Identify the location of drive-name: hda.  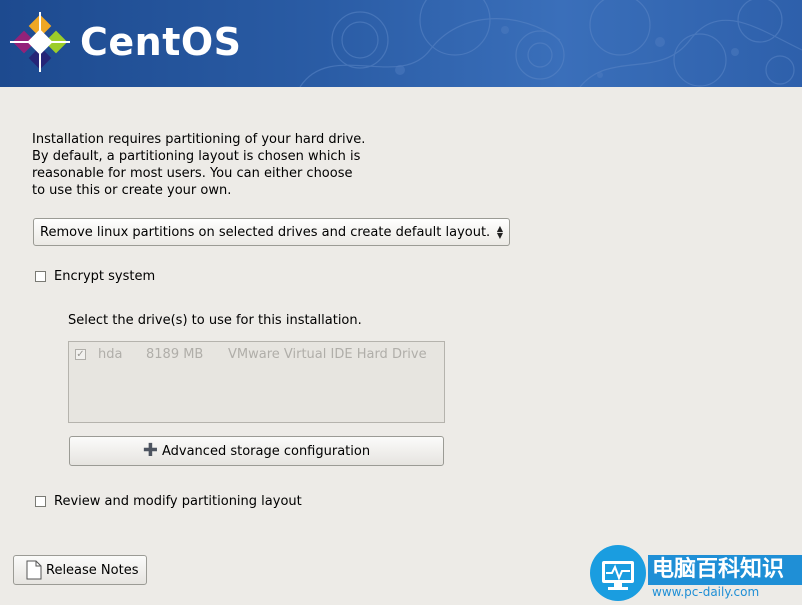
(110, 354).